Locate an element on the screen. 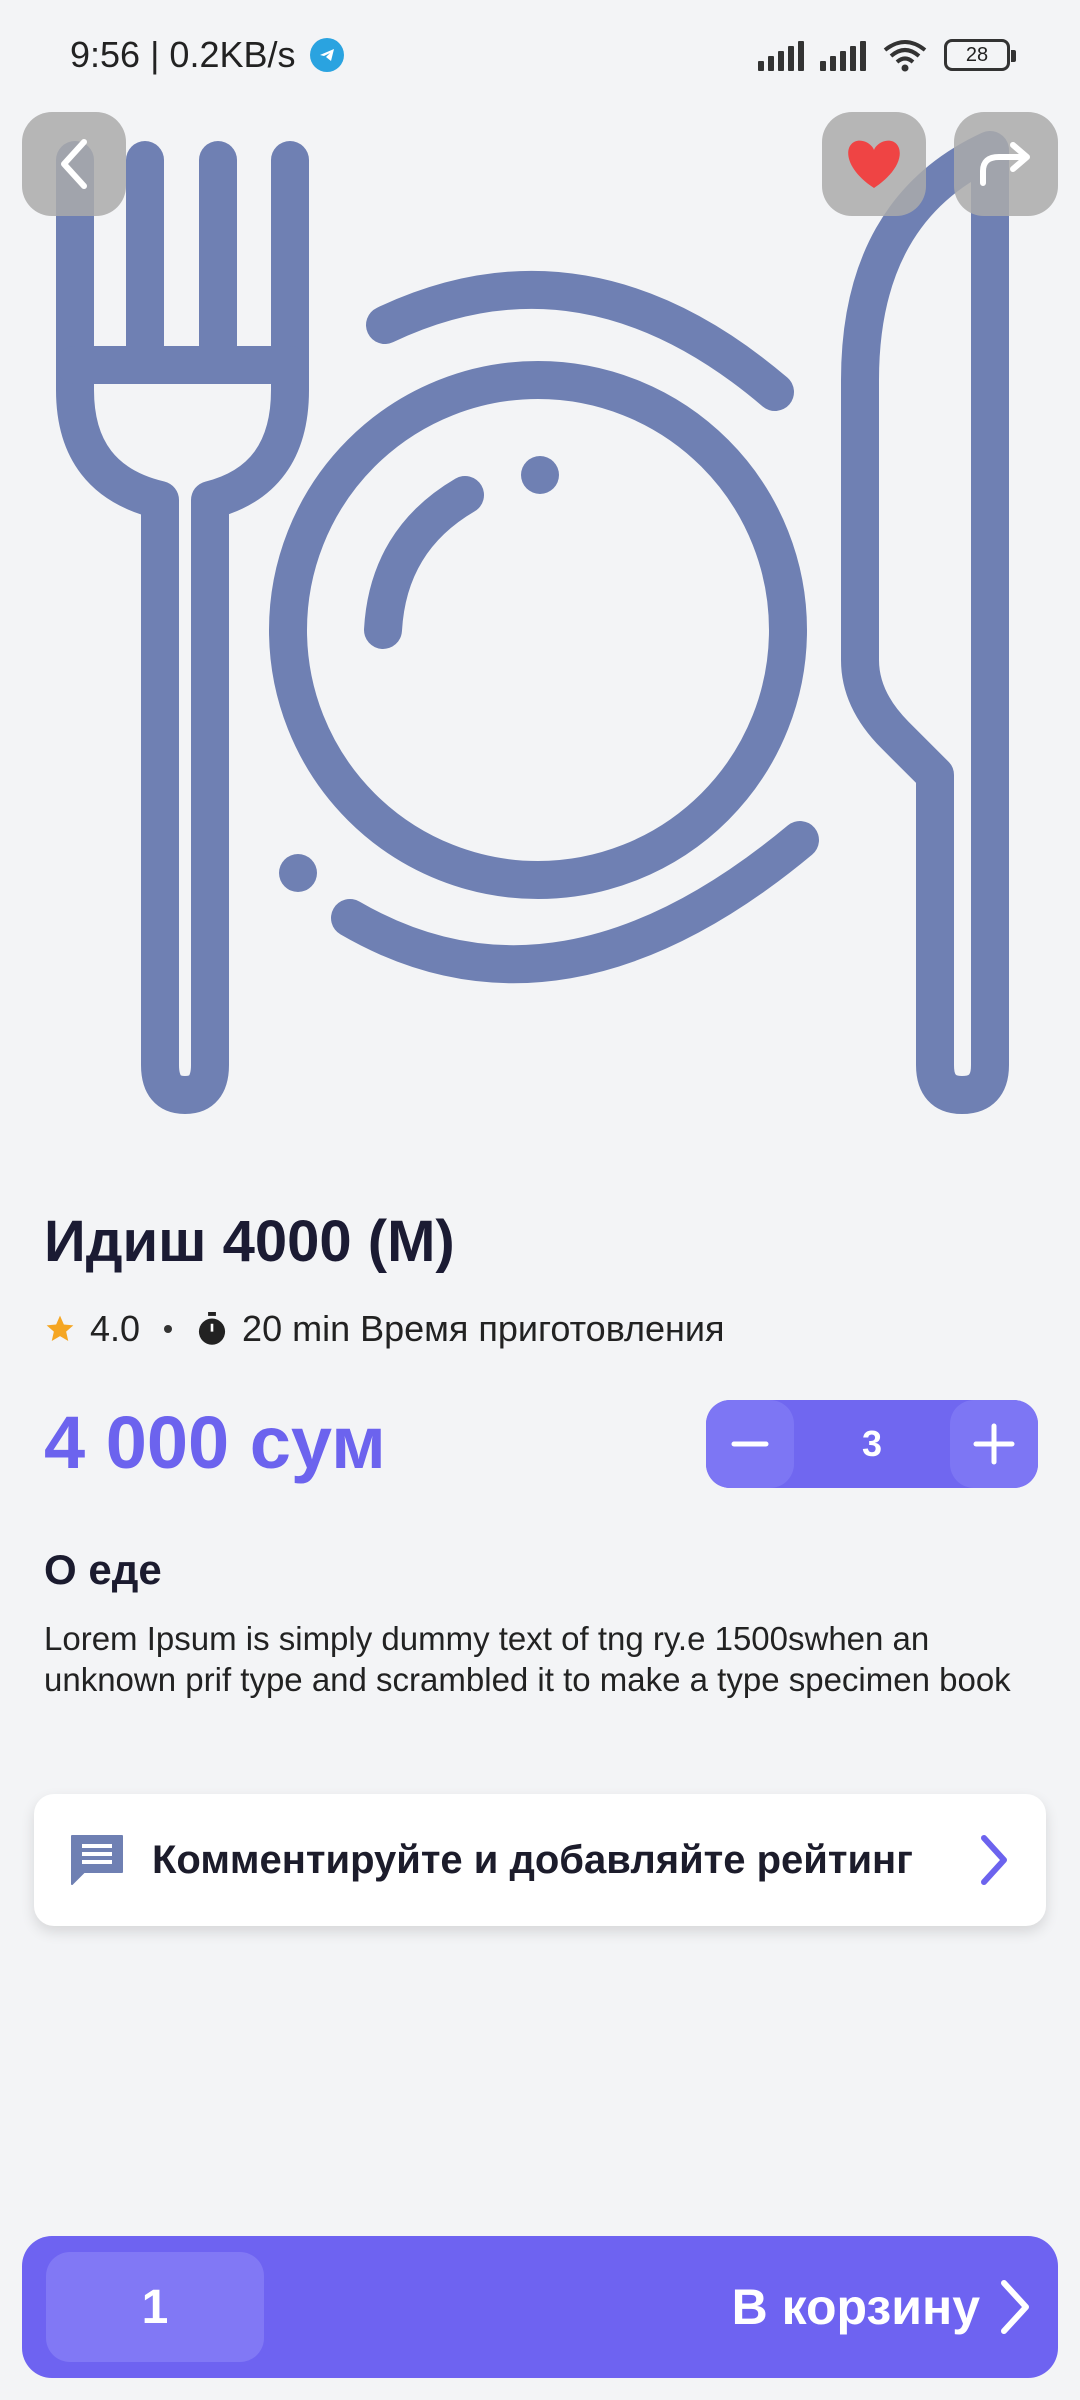  telegram-icon is located at coordinates (326, 55).